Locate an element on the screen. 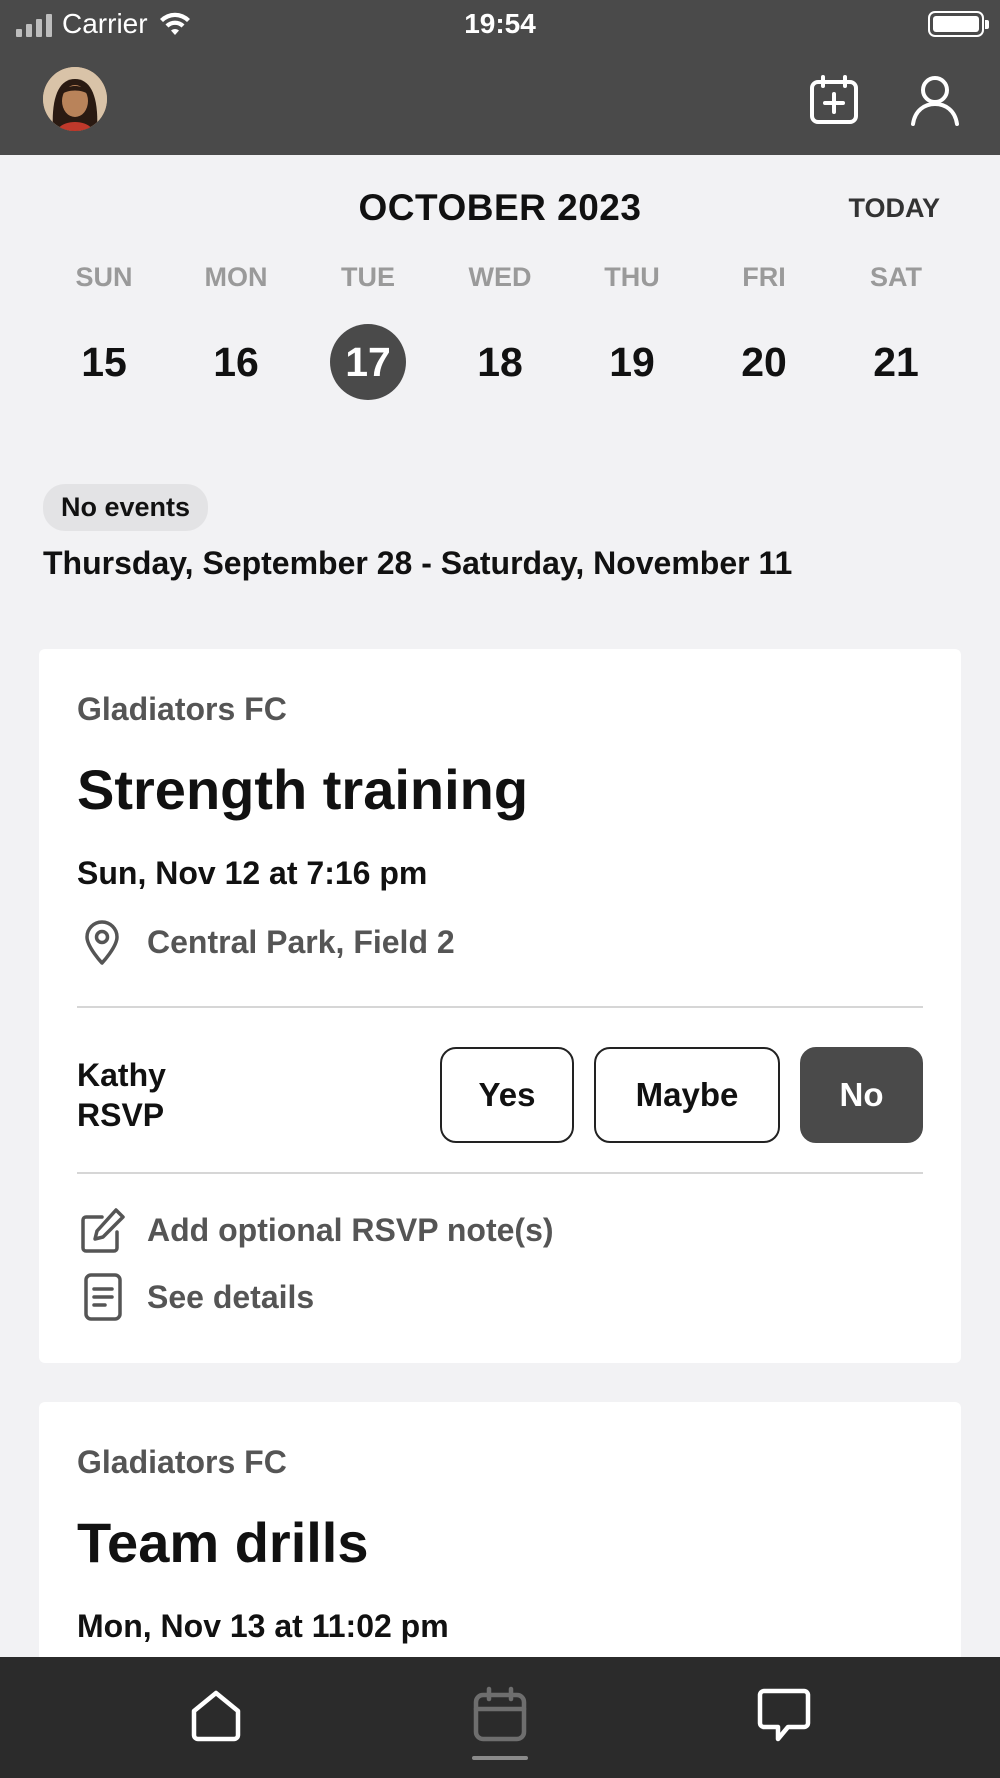 Image resolution: width=1000 pixels, height=1778 pixels. active-tab-indicator is located at coordinates (500, 1758).